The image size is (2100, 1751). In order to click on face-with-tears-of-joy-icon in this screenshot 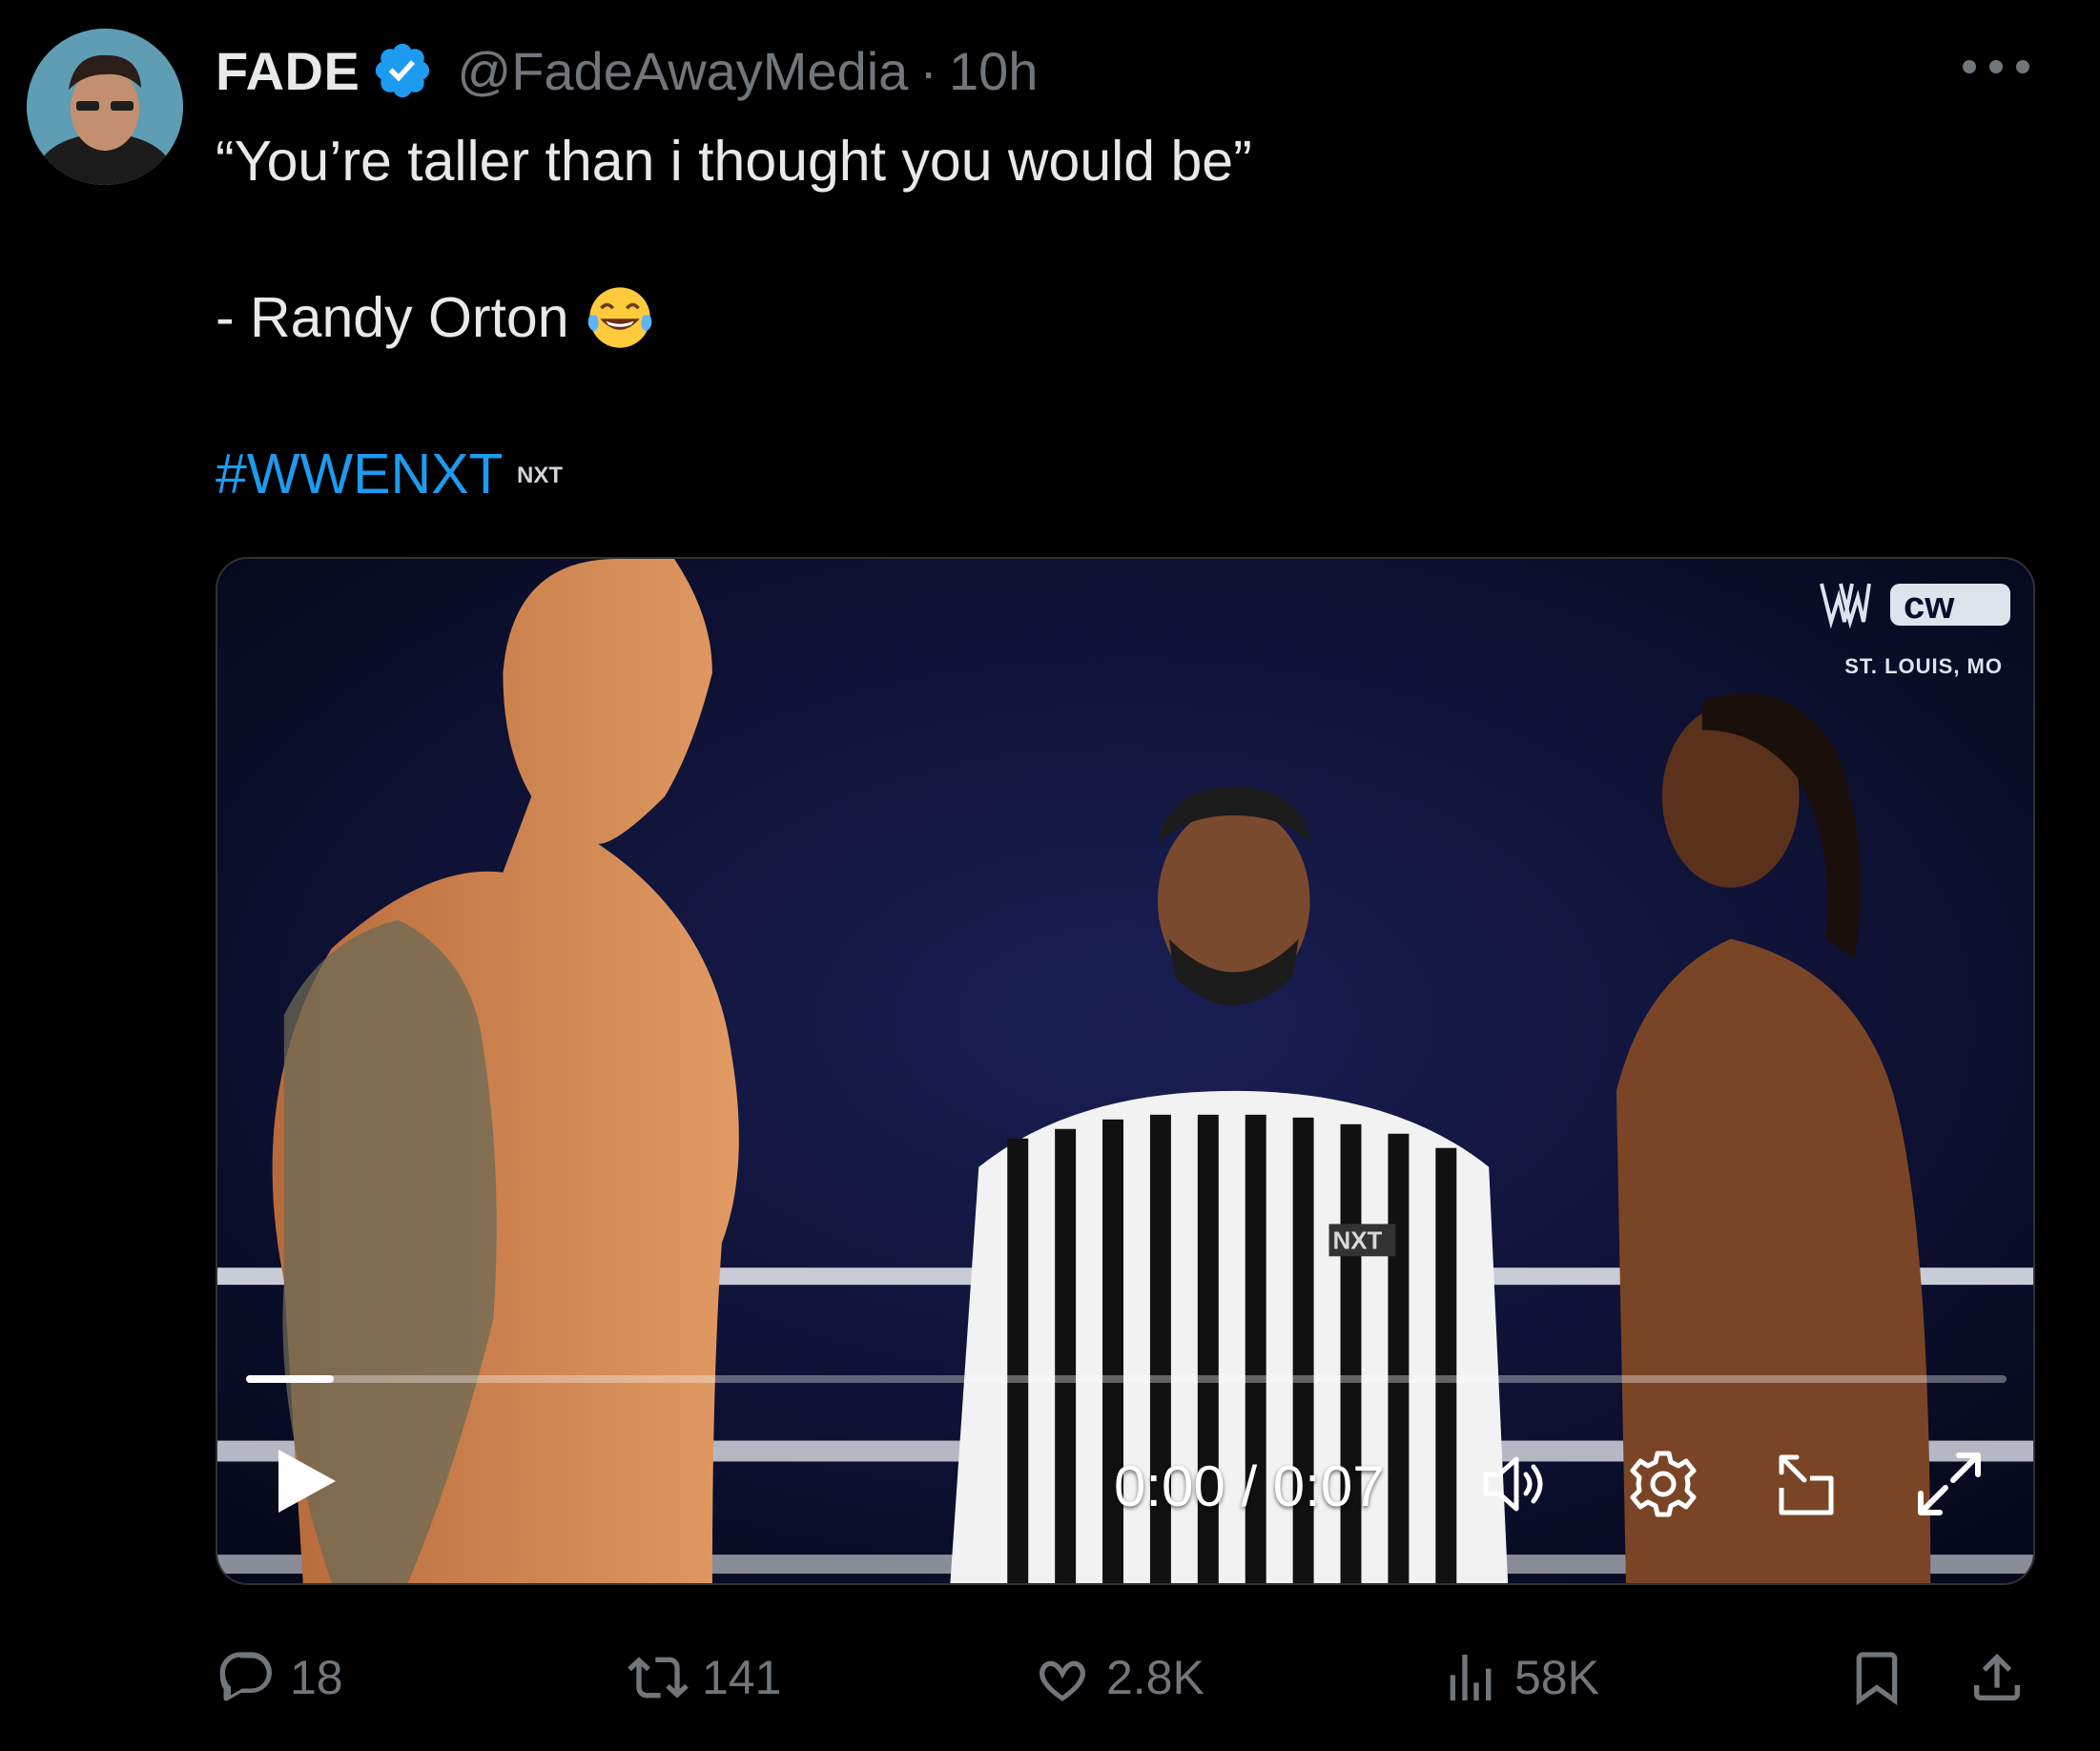, I will do `click(619, 317)`.